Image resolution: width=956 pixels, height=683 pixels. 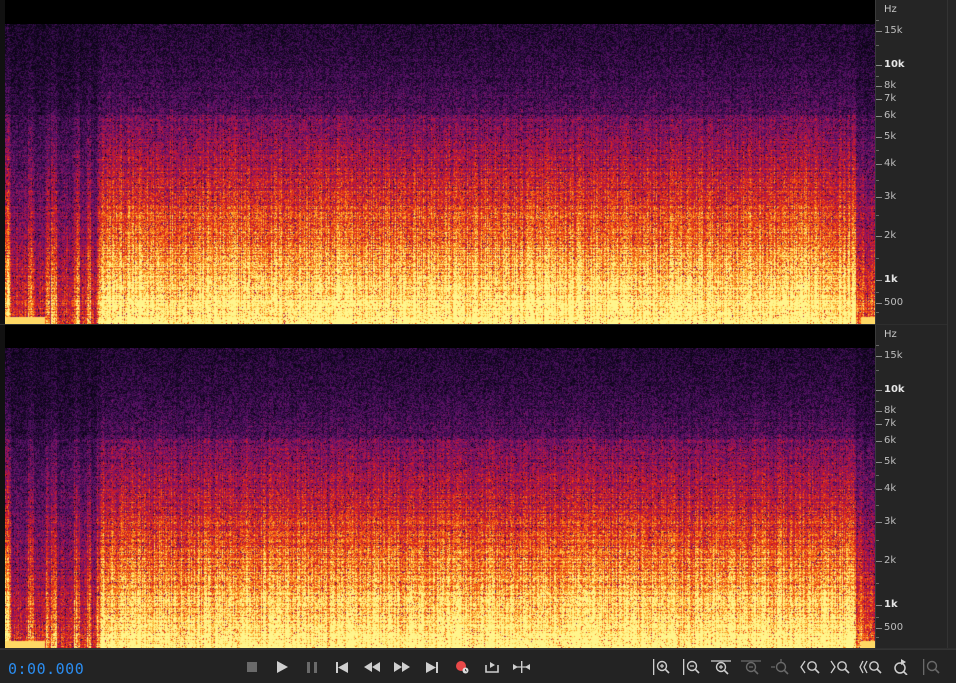 I want to click on skip-selection-icon, so click(x=522, y=667).